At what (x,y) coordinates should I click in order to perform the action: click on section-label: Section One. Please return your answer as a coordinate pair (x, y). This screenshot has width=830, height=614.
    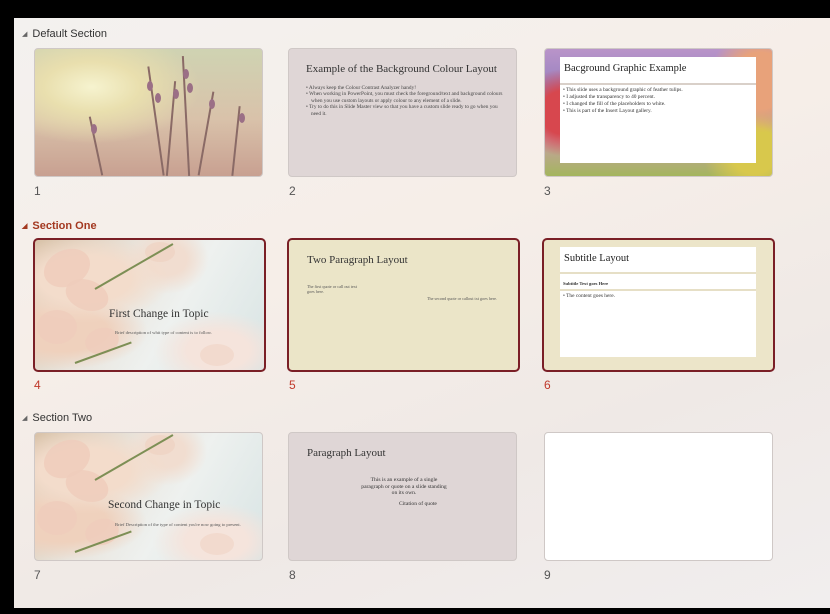
    Looking at the image, I should click on (64, 226).